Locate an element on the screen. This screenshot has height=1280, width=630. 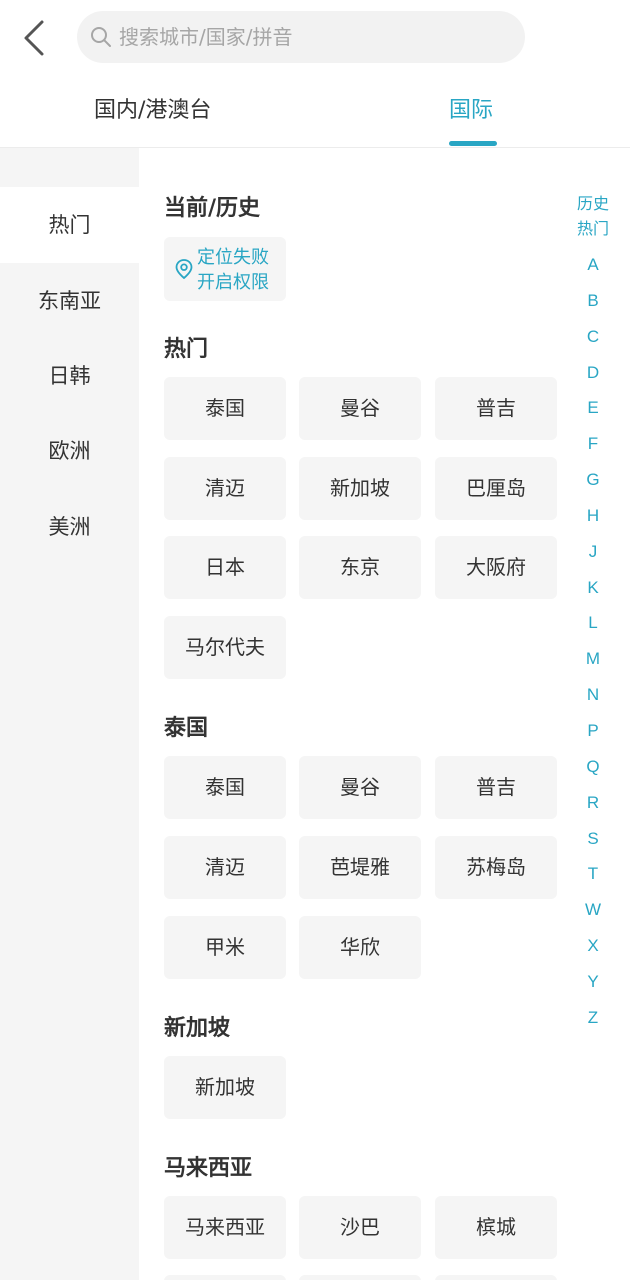
search-icon is located at coordinates (101, 37).